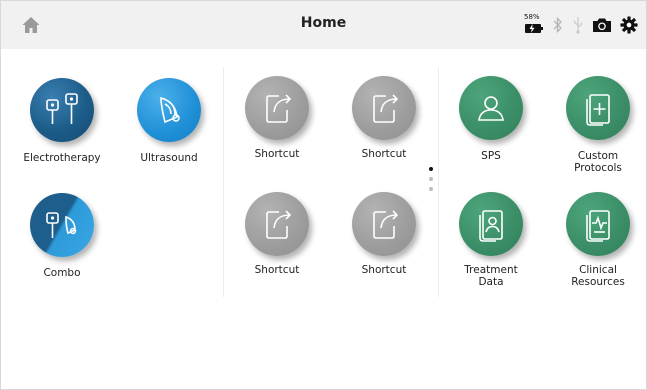 Image resolution: width=647 pixels, height=390 pixels. I want to click on label-line: Data, so click(491, 282).